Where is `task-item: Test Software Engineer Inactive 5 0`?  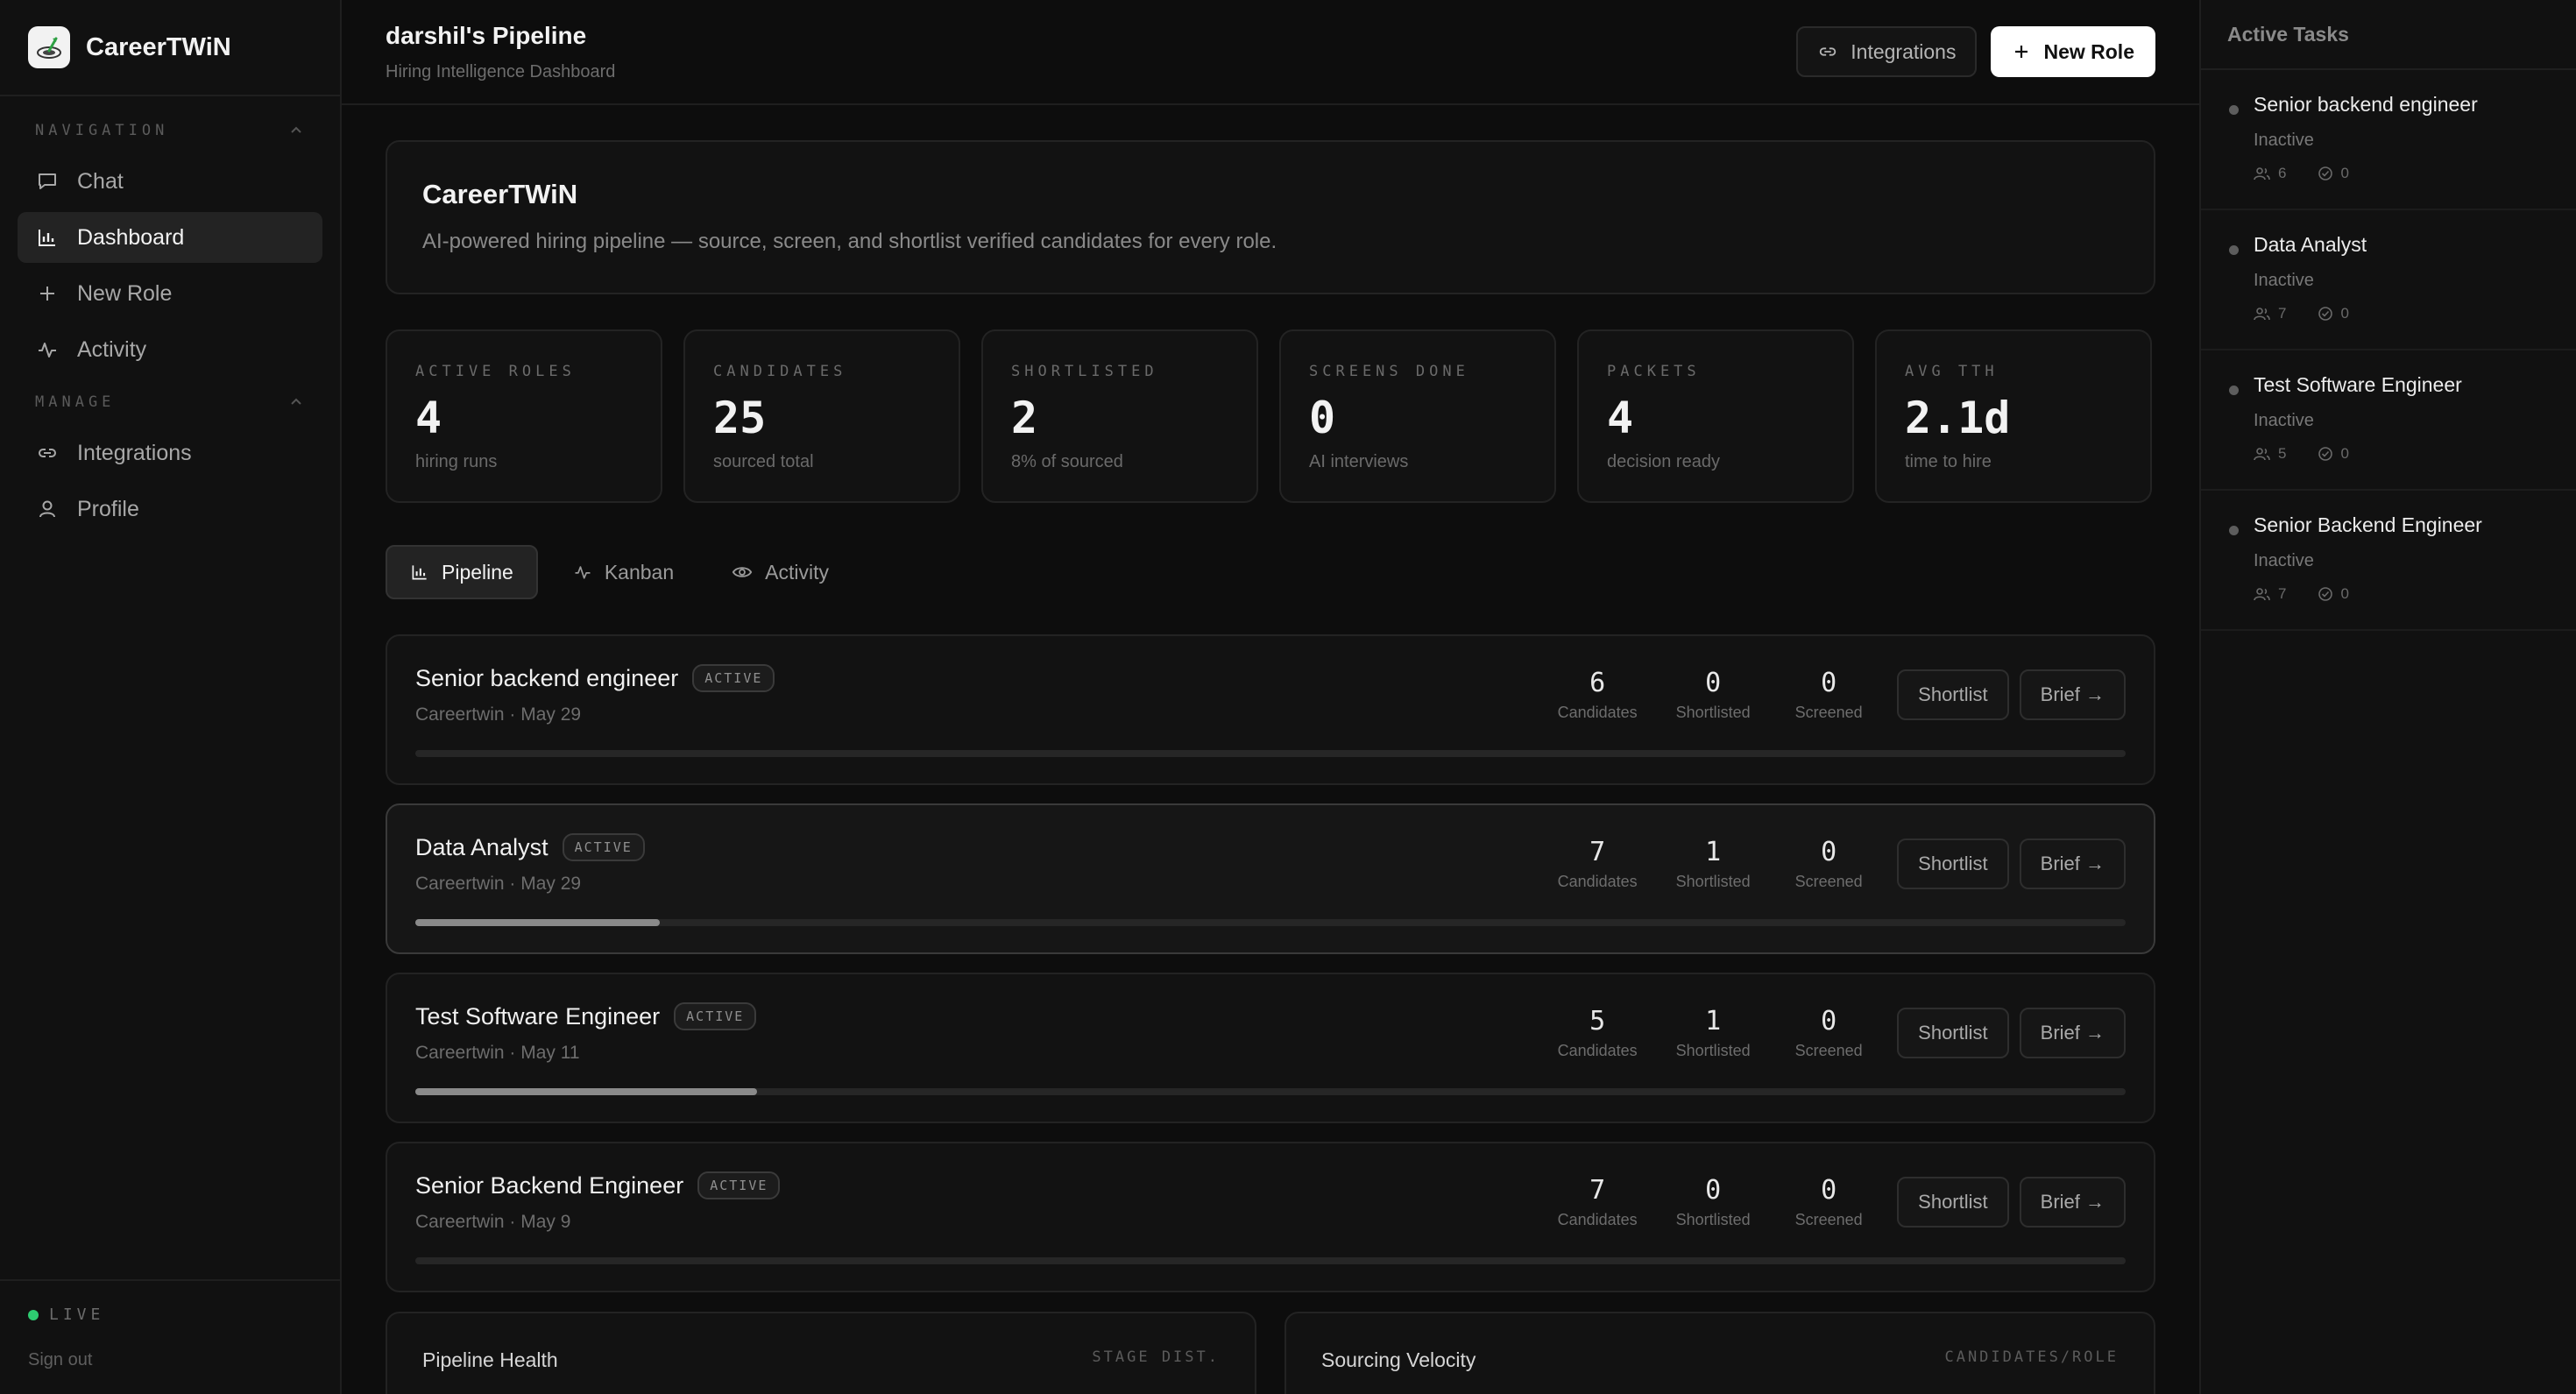
task-item: Test Software Engineer Inactive 5 0 is located at coordinates (2388, 420).